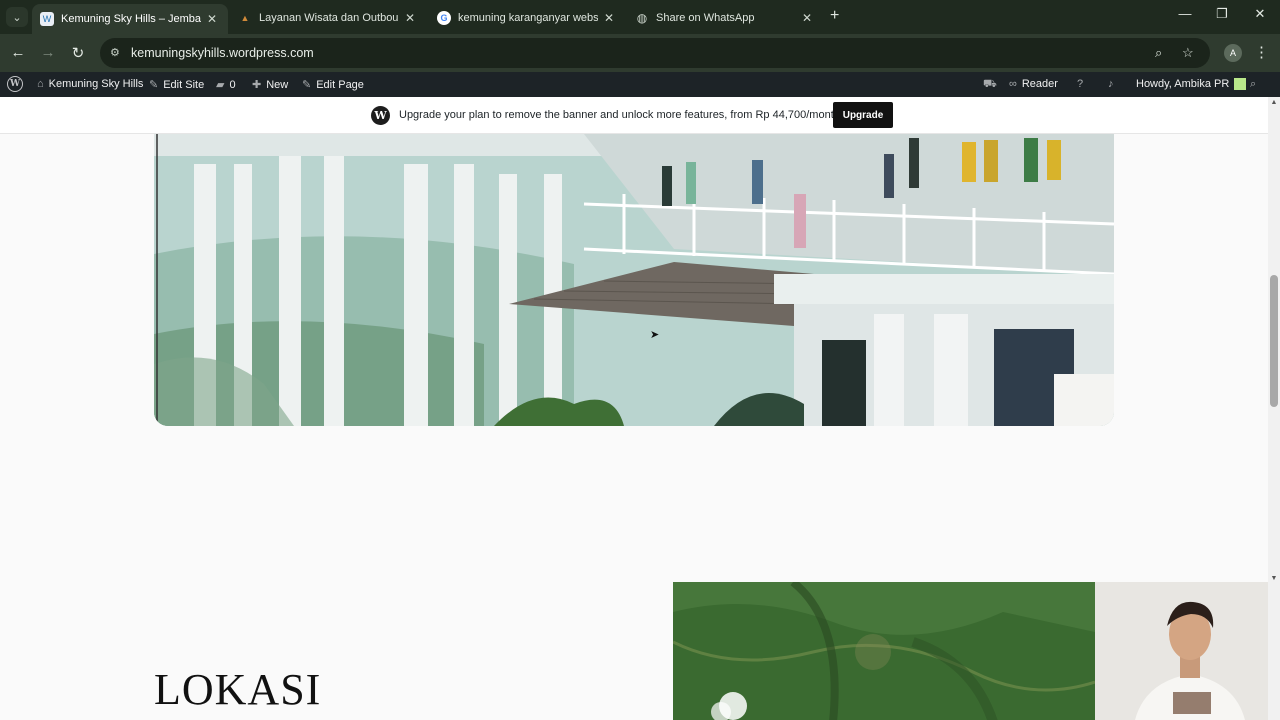 The image size is (1280, 720). I want to click on brush-icon: ✎, so click(154, 85).